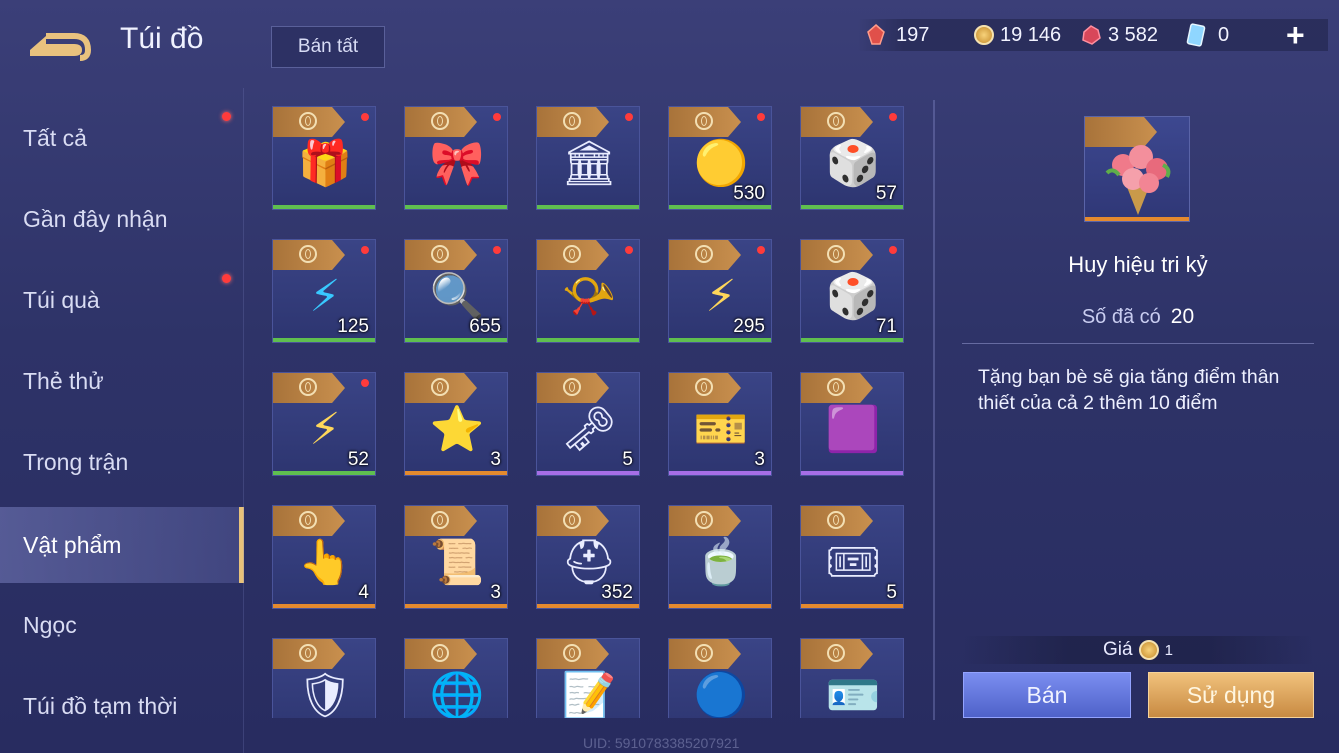  Describe the element at coordinates (1182, 316) in the screenshot. I see `owned-value: 20` at that location.